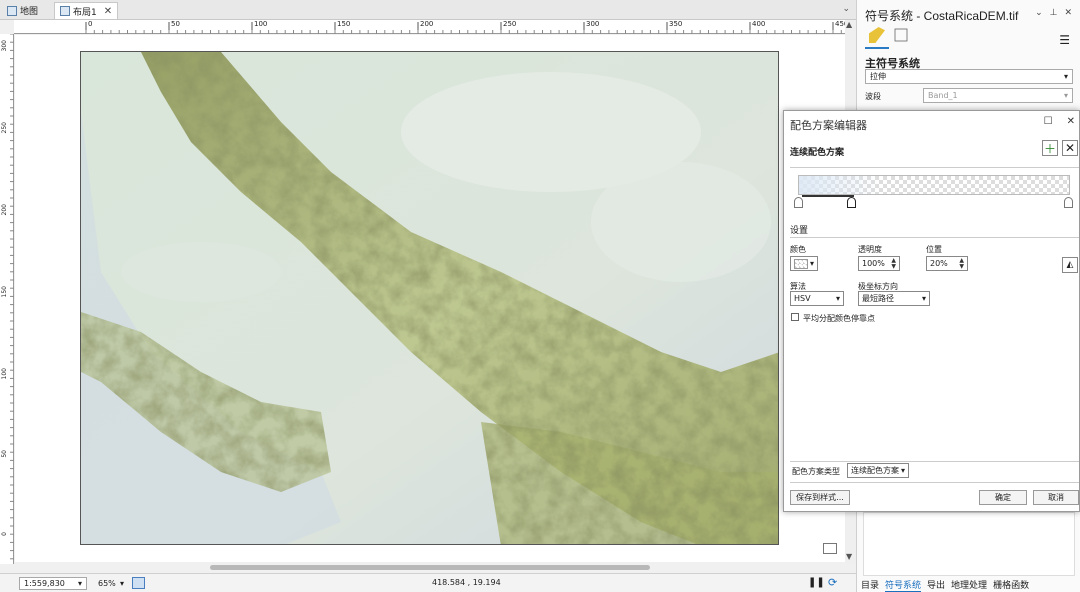 This screenshot has height=592, width=1080. I want to click on distribute-stops-checkbox, so click(795, 317).